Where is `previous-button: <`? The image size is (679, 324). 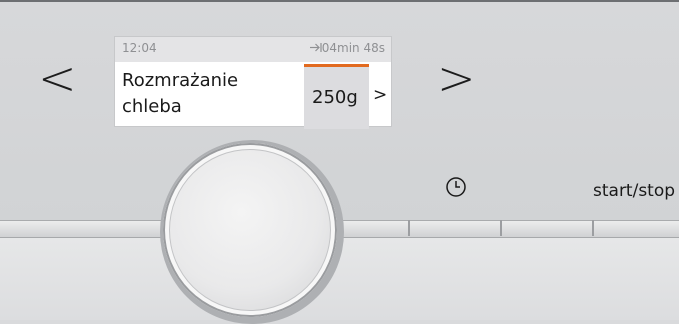 previous-button: < is located at coordinates (57, 78).